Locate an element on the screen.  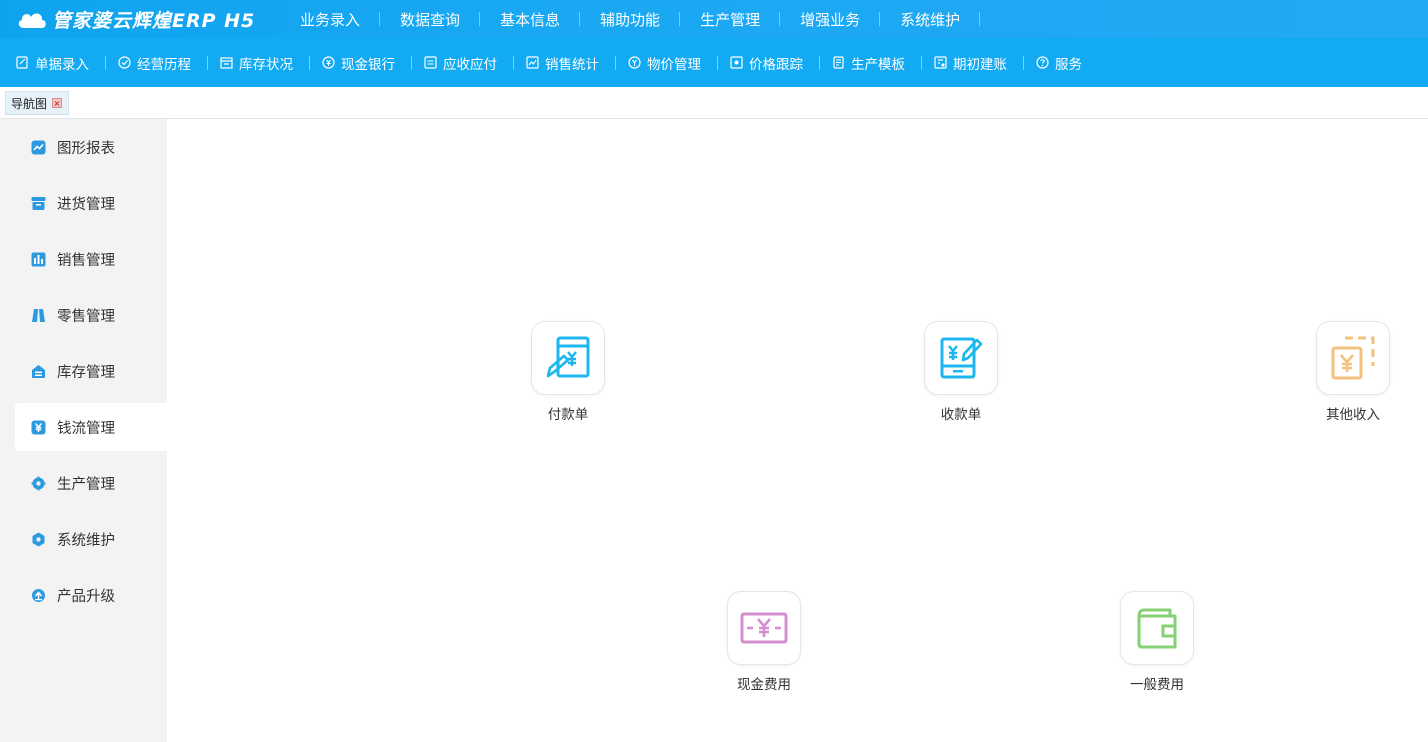
sidebar-item-retail: 零售管理 is located at coordinates (91, 315).